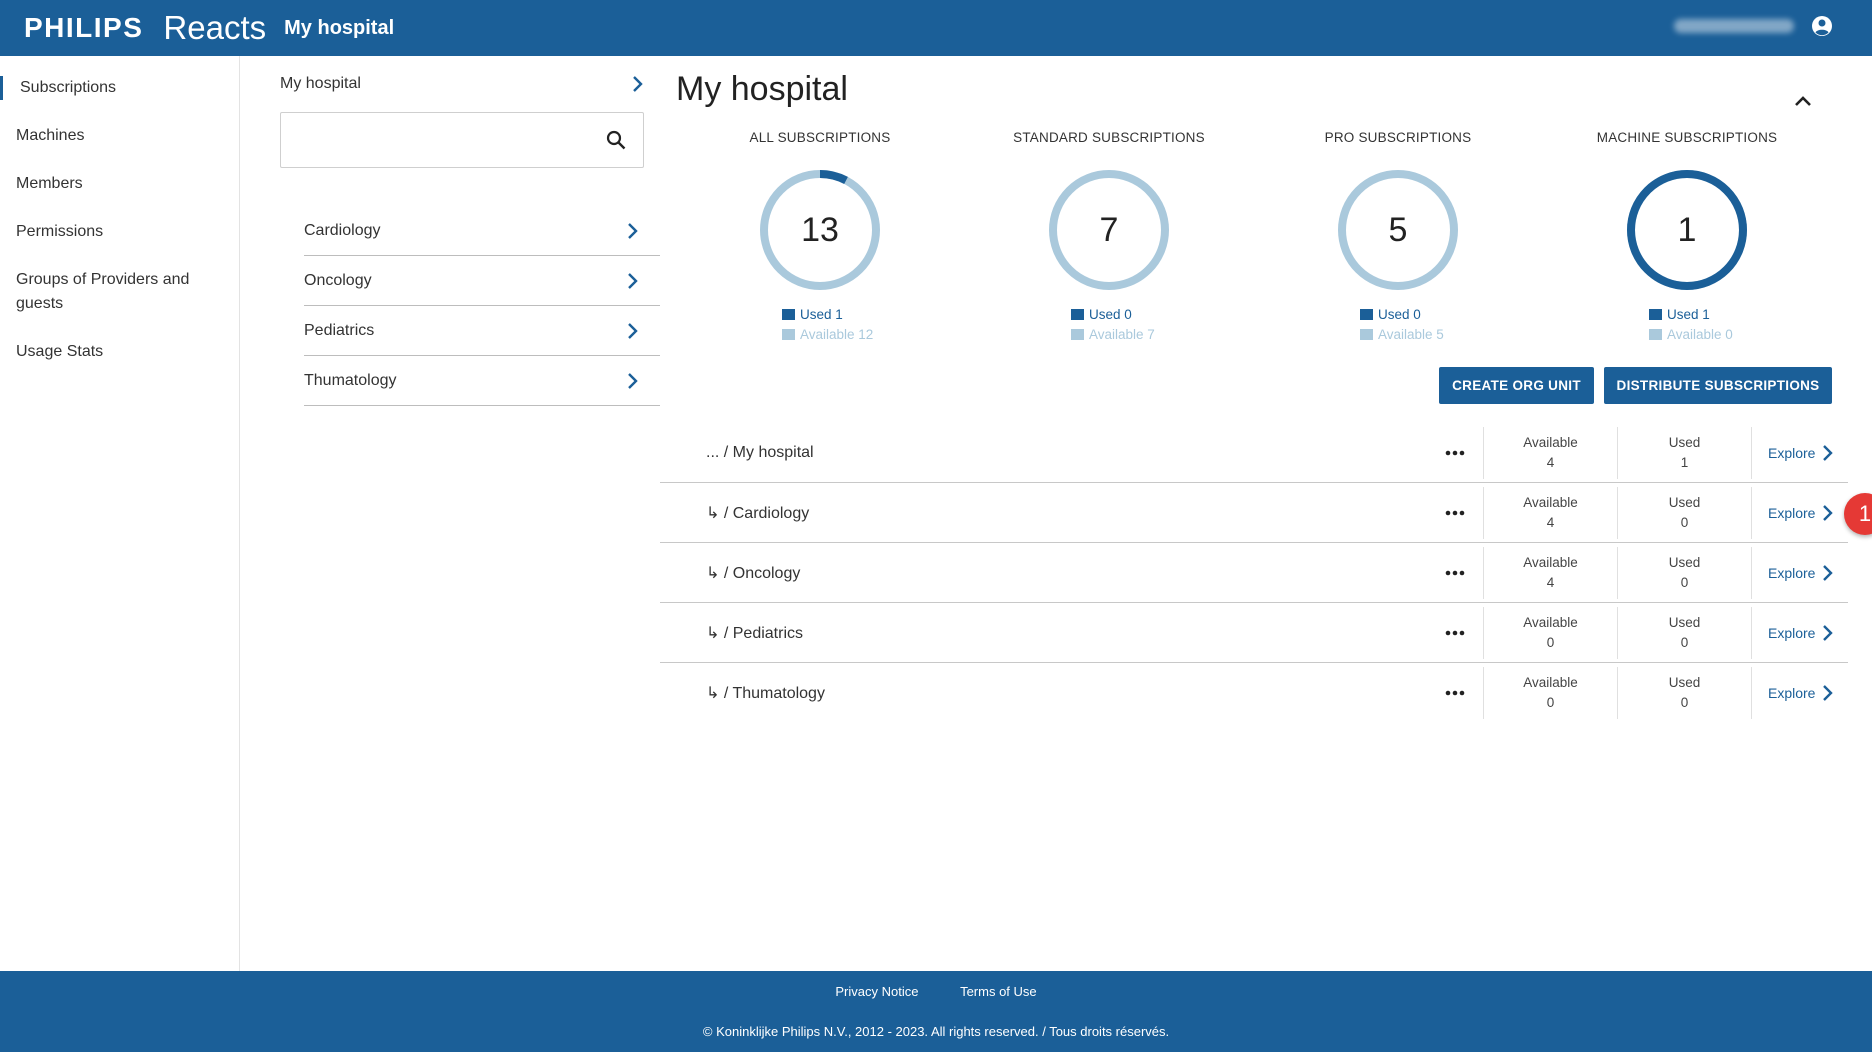 The image size is (1872, 1052). Describe the element at coordinates (482, 281) in the screenshot. I see `tree-item-oncology: Oncology` at that location.